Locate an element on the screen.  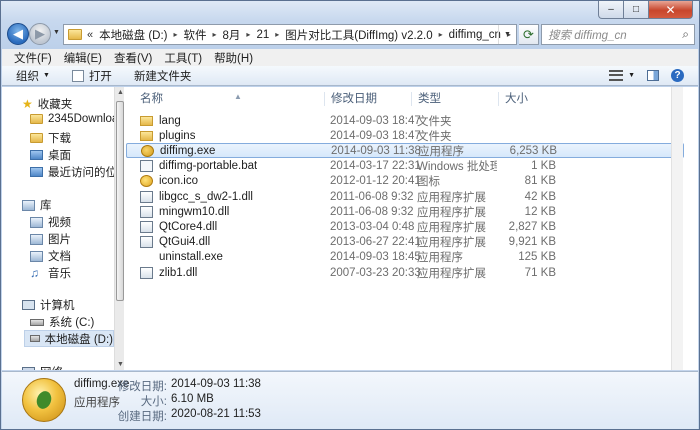
window-controls: – □ ✕ is located at coordinates (645, 10).